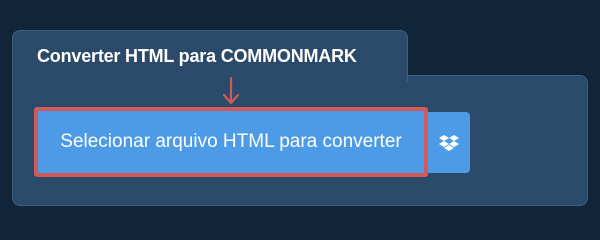 The image size is (600, 240). I want to click on dropbox-icon, so click(449, 142).